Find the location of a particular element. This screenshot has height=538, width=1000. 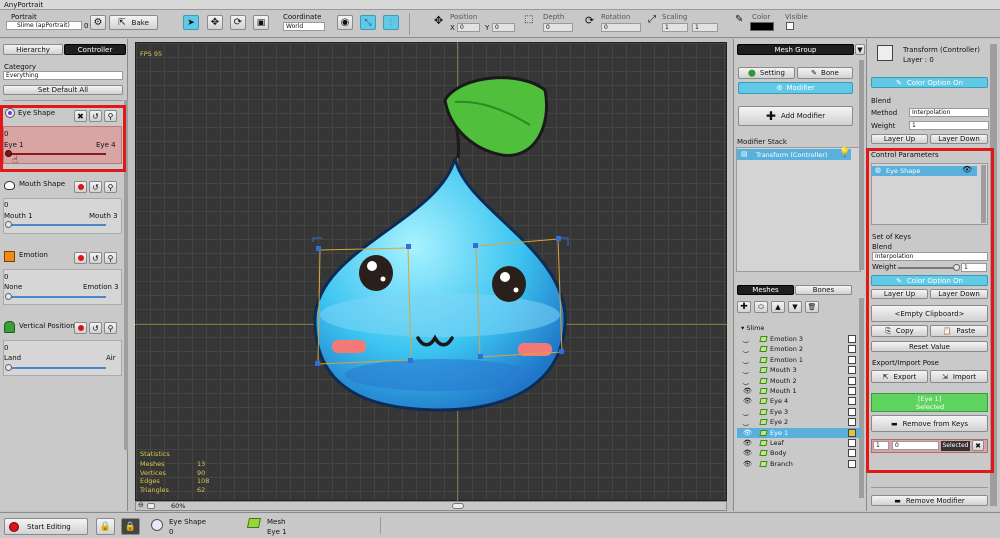

add-modifier-button: ✚ Add Modifier is located at coordinates (795, 116).